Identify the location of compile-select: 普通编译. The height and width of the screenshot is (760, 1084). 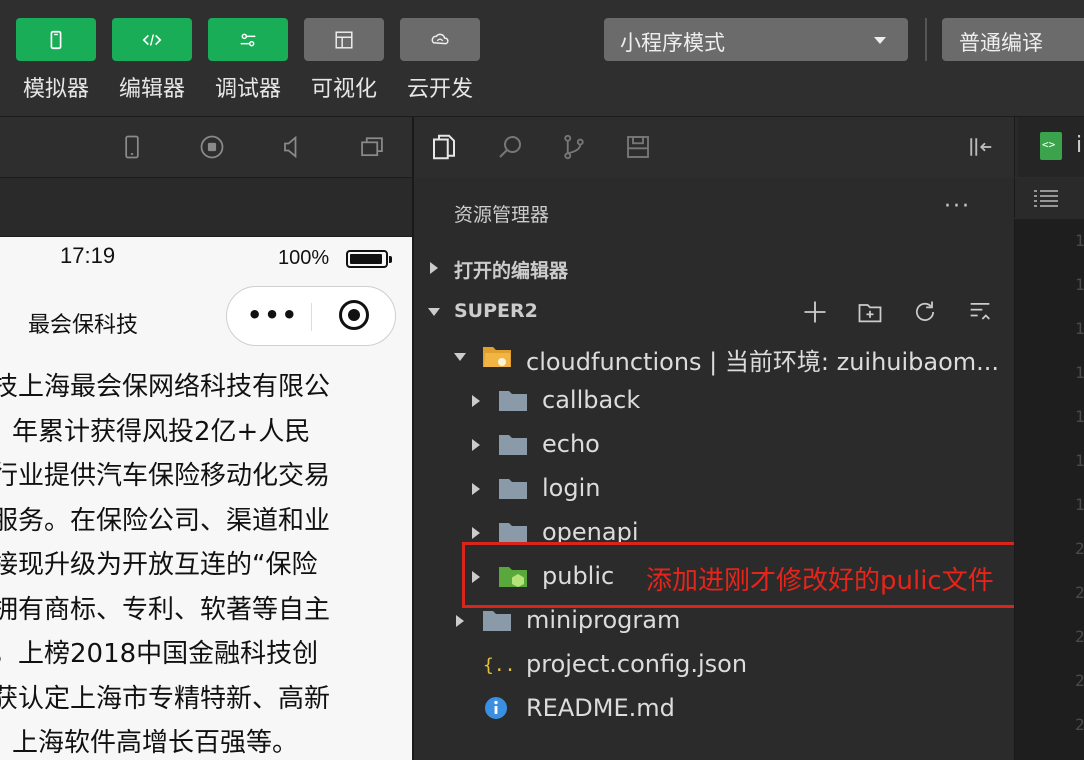
(1013, 39).